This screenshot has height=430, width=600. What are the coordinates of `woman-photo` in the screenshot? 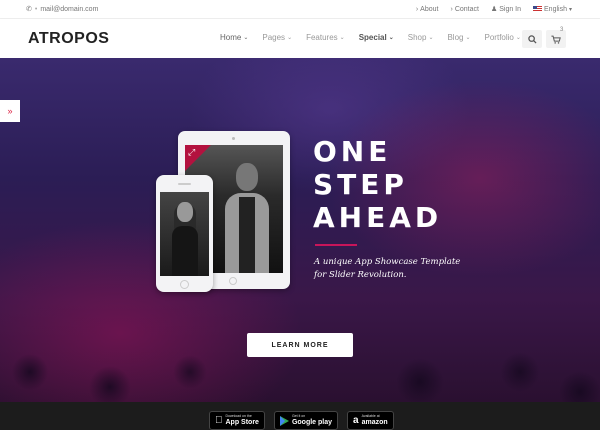 It's located at (185, 239).